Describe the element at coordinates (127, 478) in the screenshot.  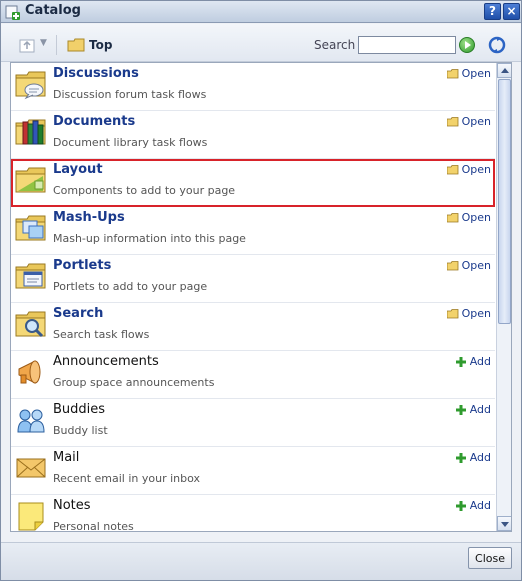
I see `item-desc: Recent email in your inbox` at that location.